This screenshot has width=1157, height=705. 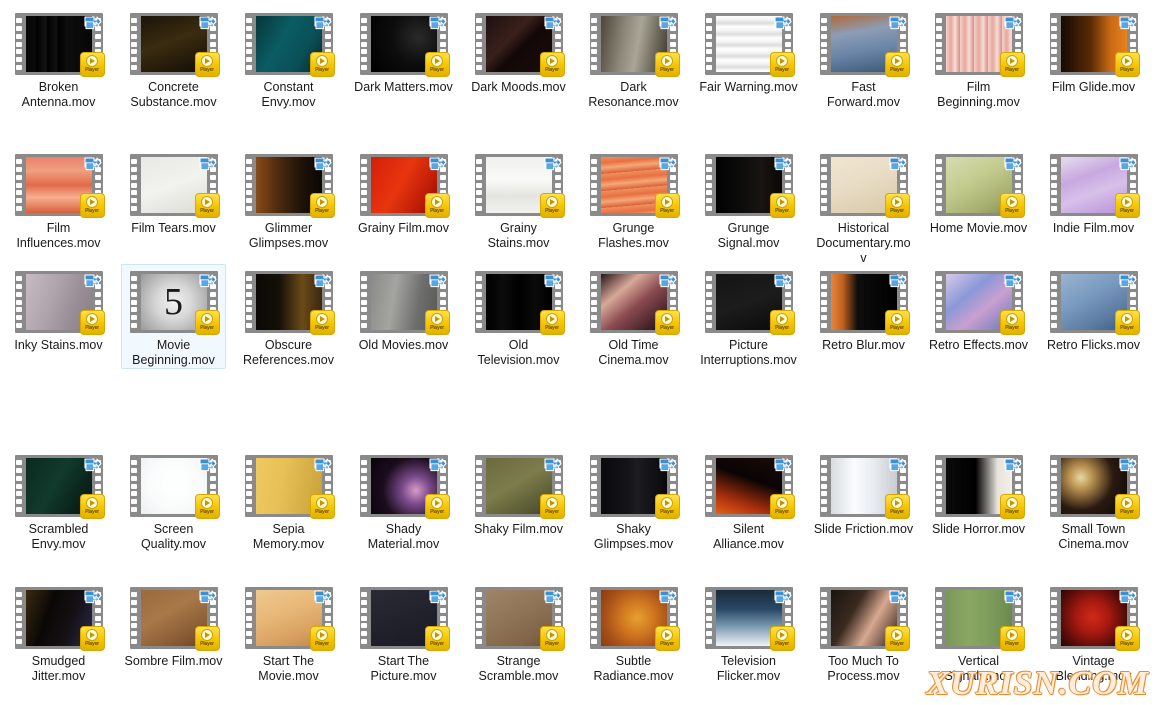 I want to click on file-item: Player Inky Stains.mov, so click(x=58, y=309).